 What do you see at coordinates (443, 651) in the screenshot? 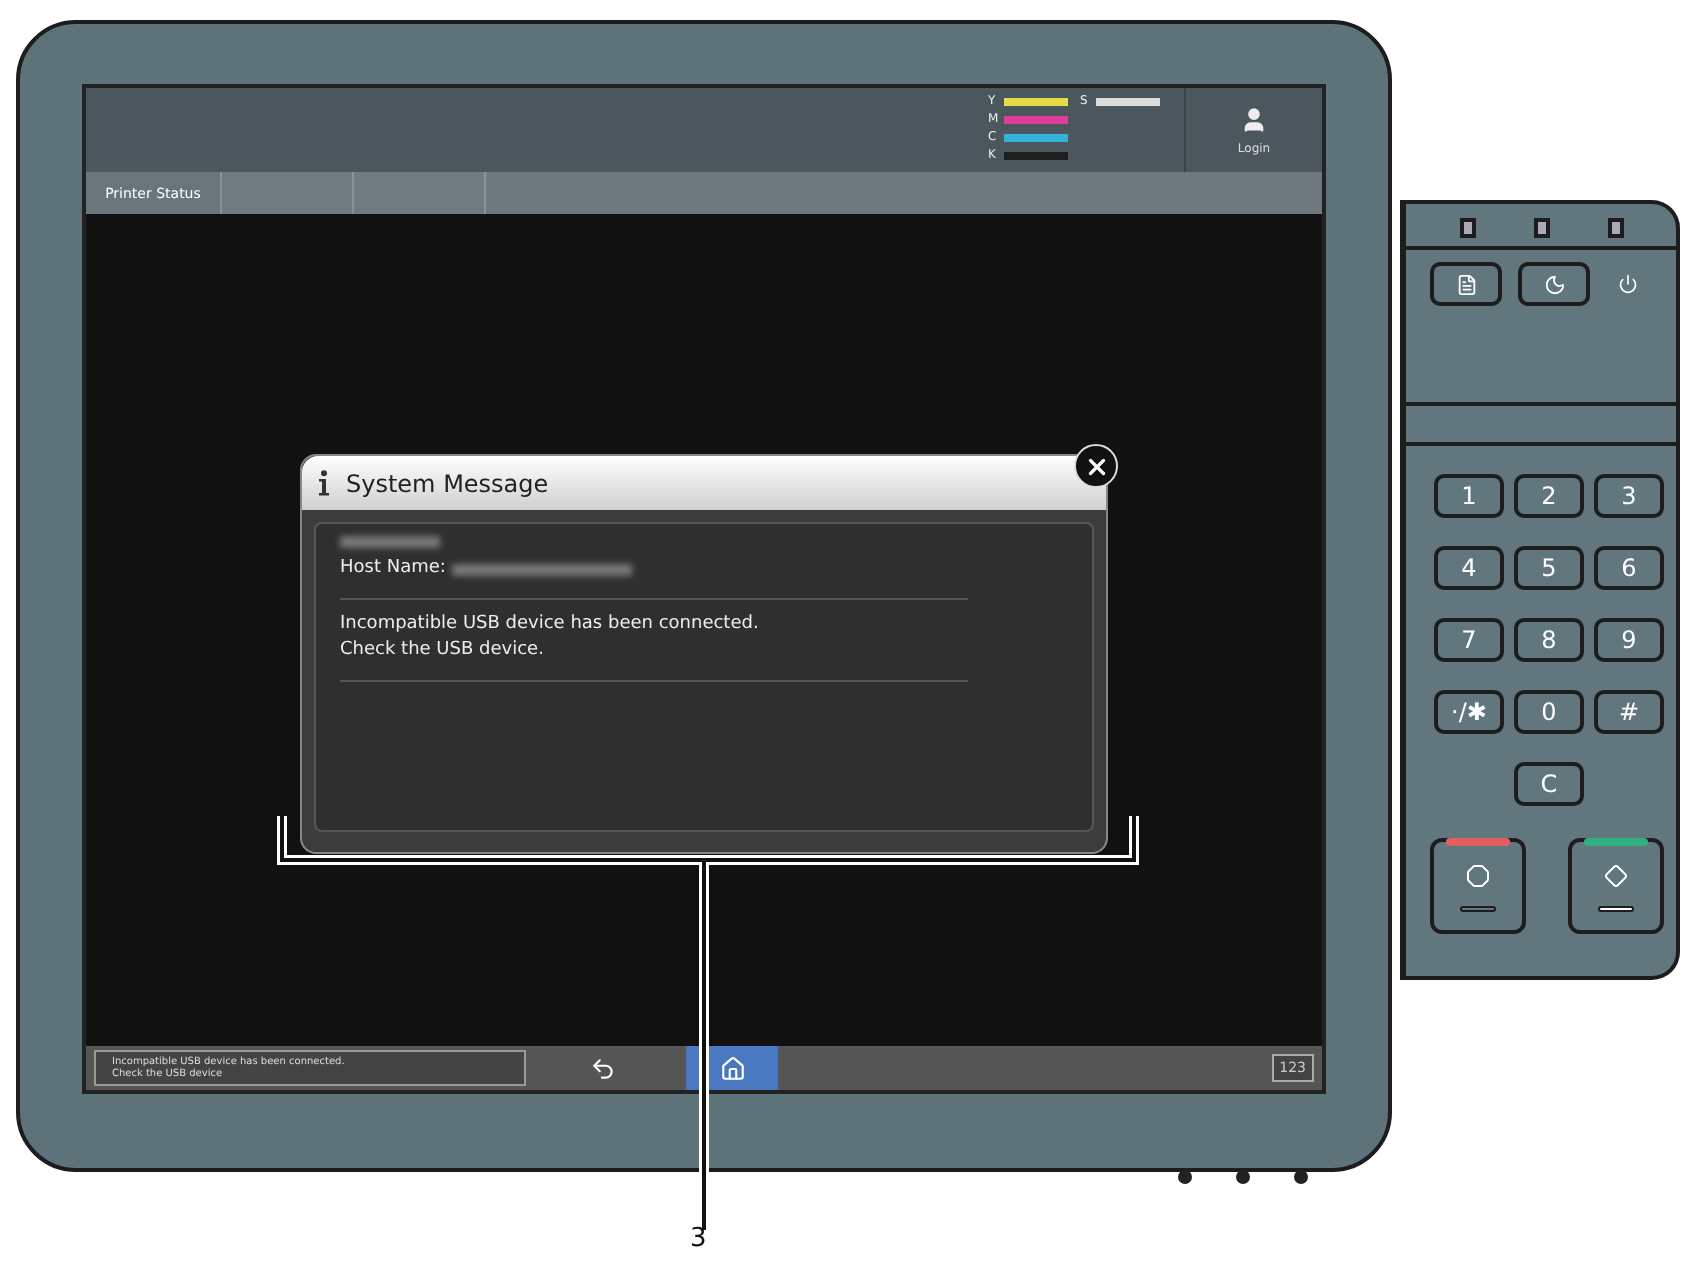
I see `message-text: Check the USB device.` at bounding box center [443, 651].